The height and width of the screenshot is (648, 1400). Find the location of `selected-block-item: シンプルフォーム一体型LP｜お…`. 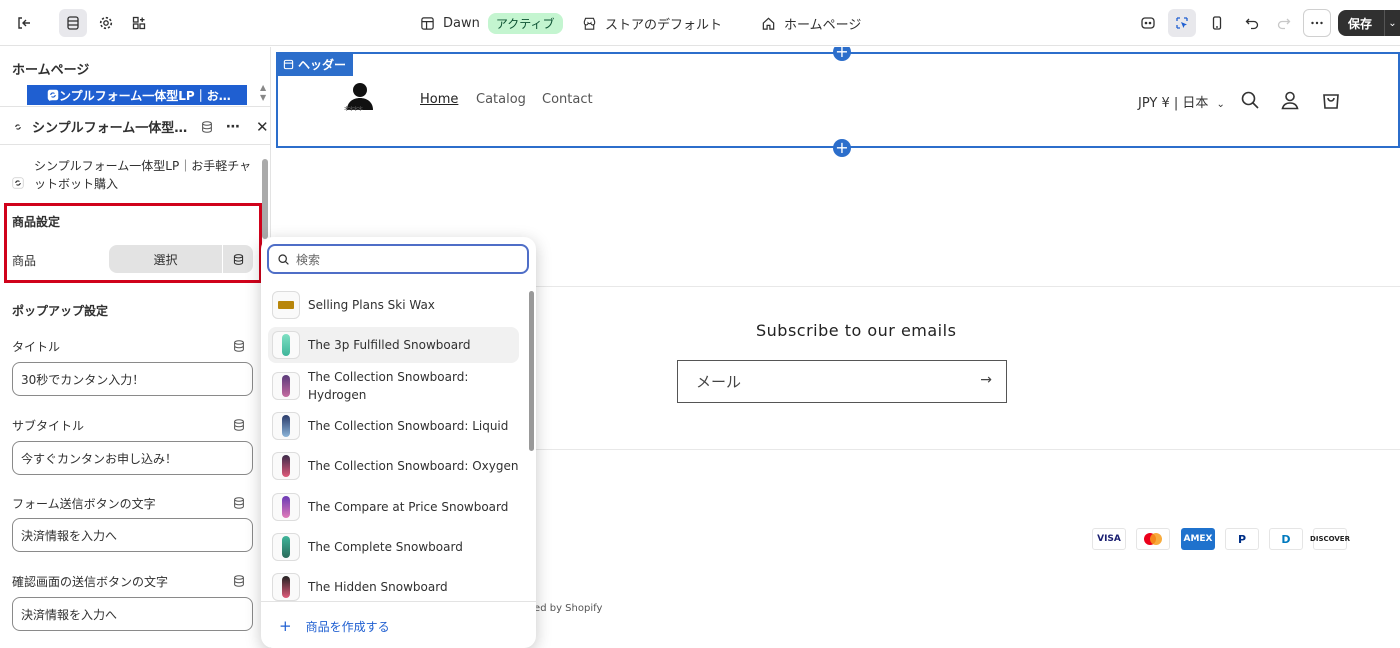

selected-block-item: シンプルフォーム一体型LP｜お… is located at coordinates (137, 95).